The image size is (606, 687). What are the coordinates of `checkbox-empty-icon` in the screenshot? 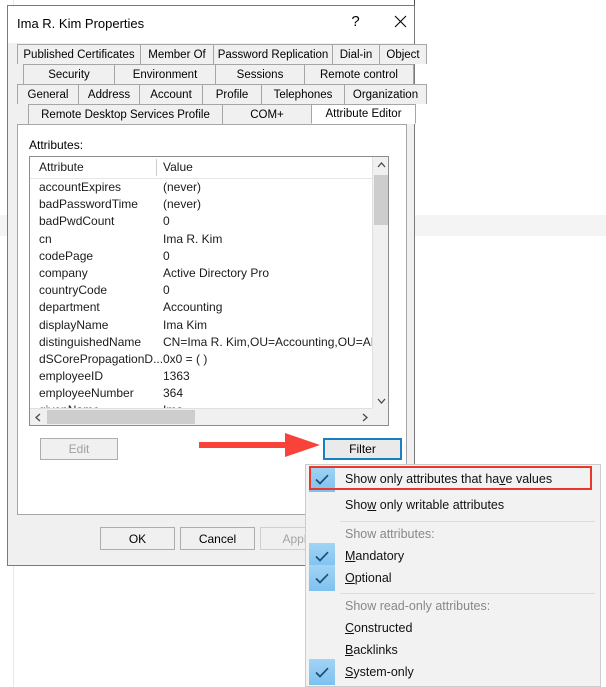 It's located at (322, 505).